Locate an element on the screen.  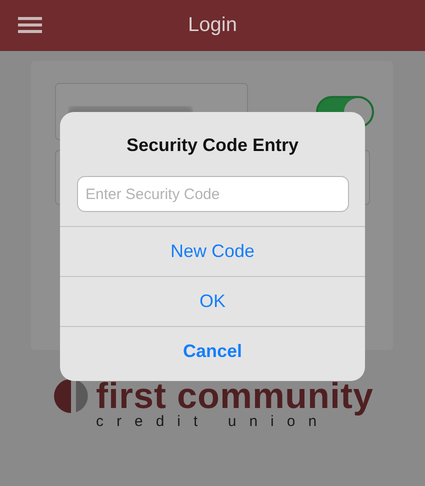
dialog-title: Security Code Entry is located at coordinates (212, 145).